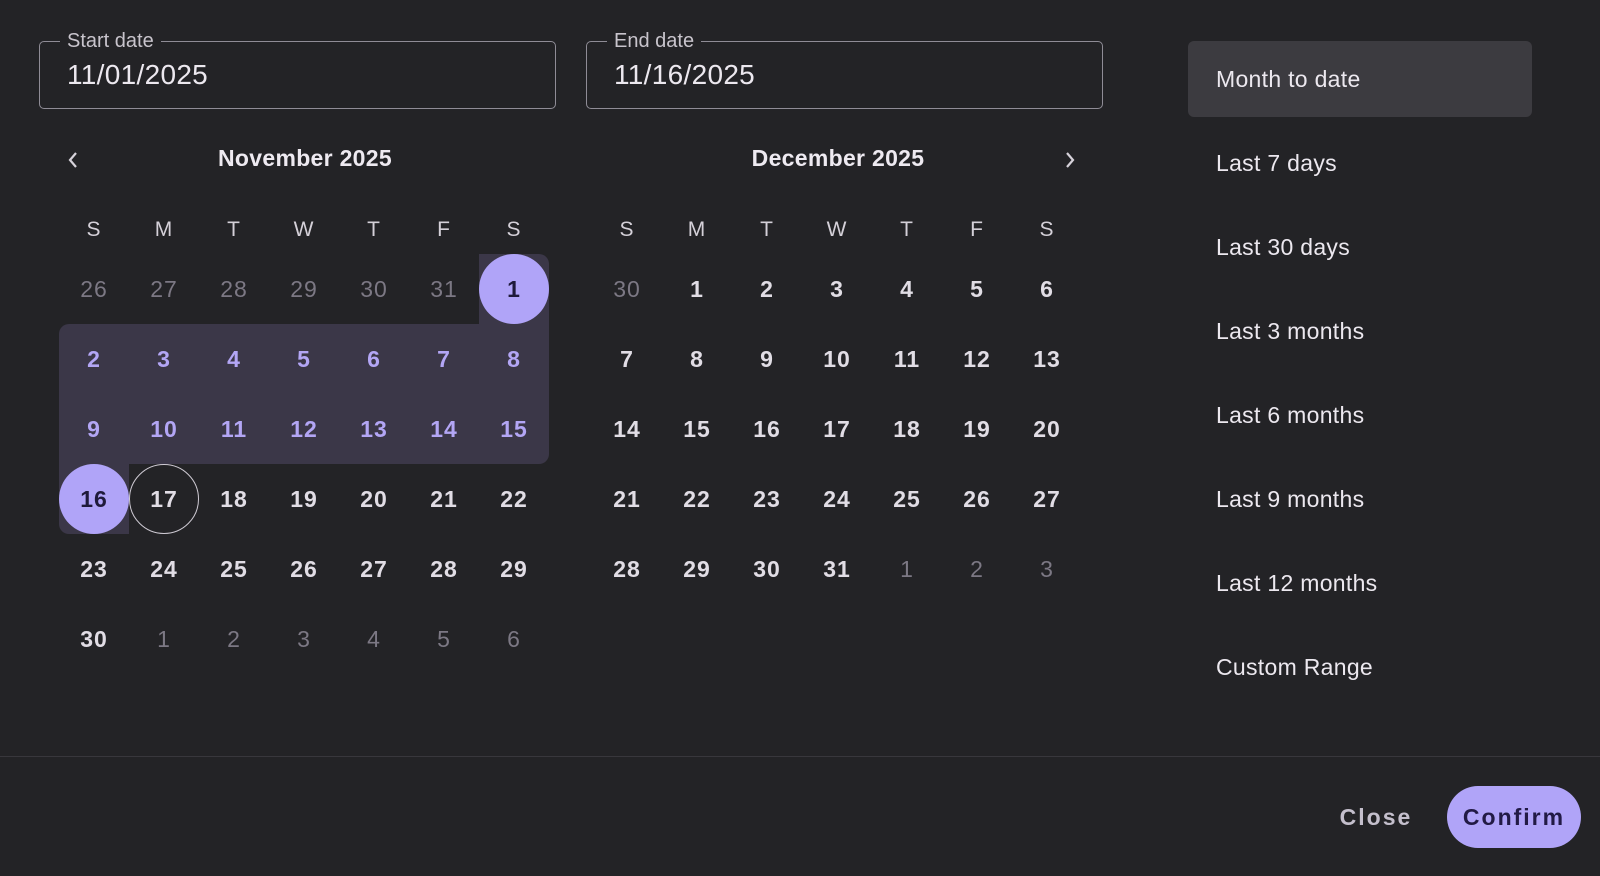  What do you see at coordinates (844, 69) in the screenshot?
I see `end-date-field: End date 11/16/2025` at bounding box center [844, 69].